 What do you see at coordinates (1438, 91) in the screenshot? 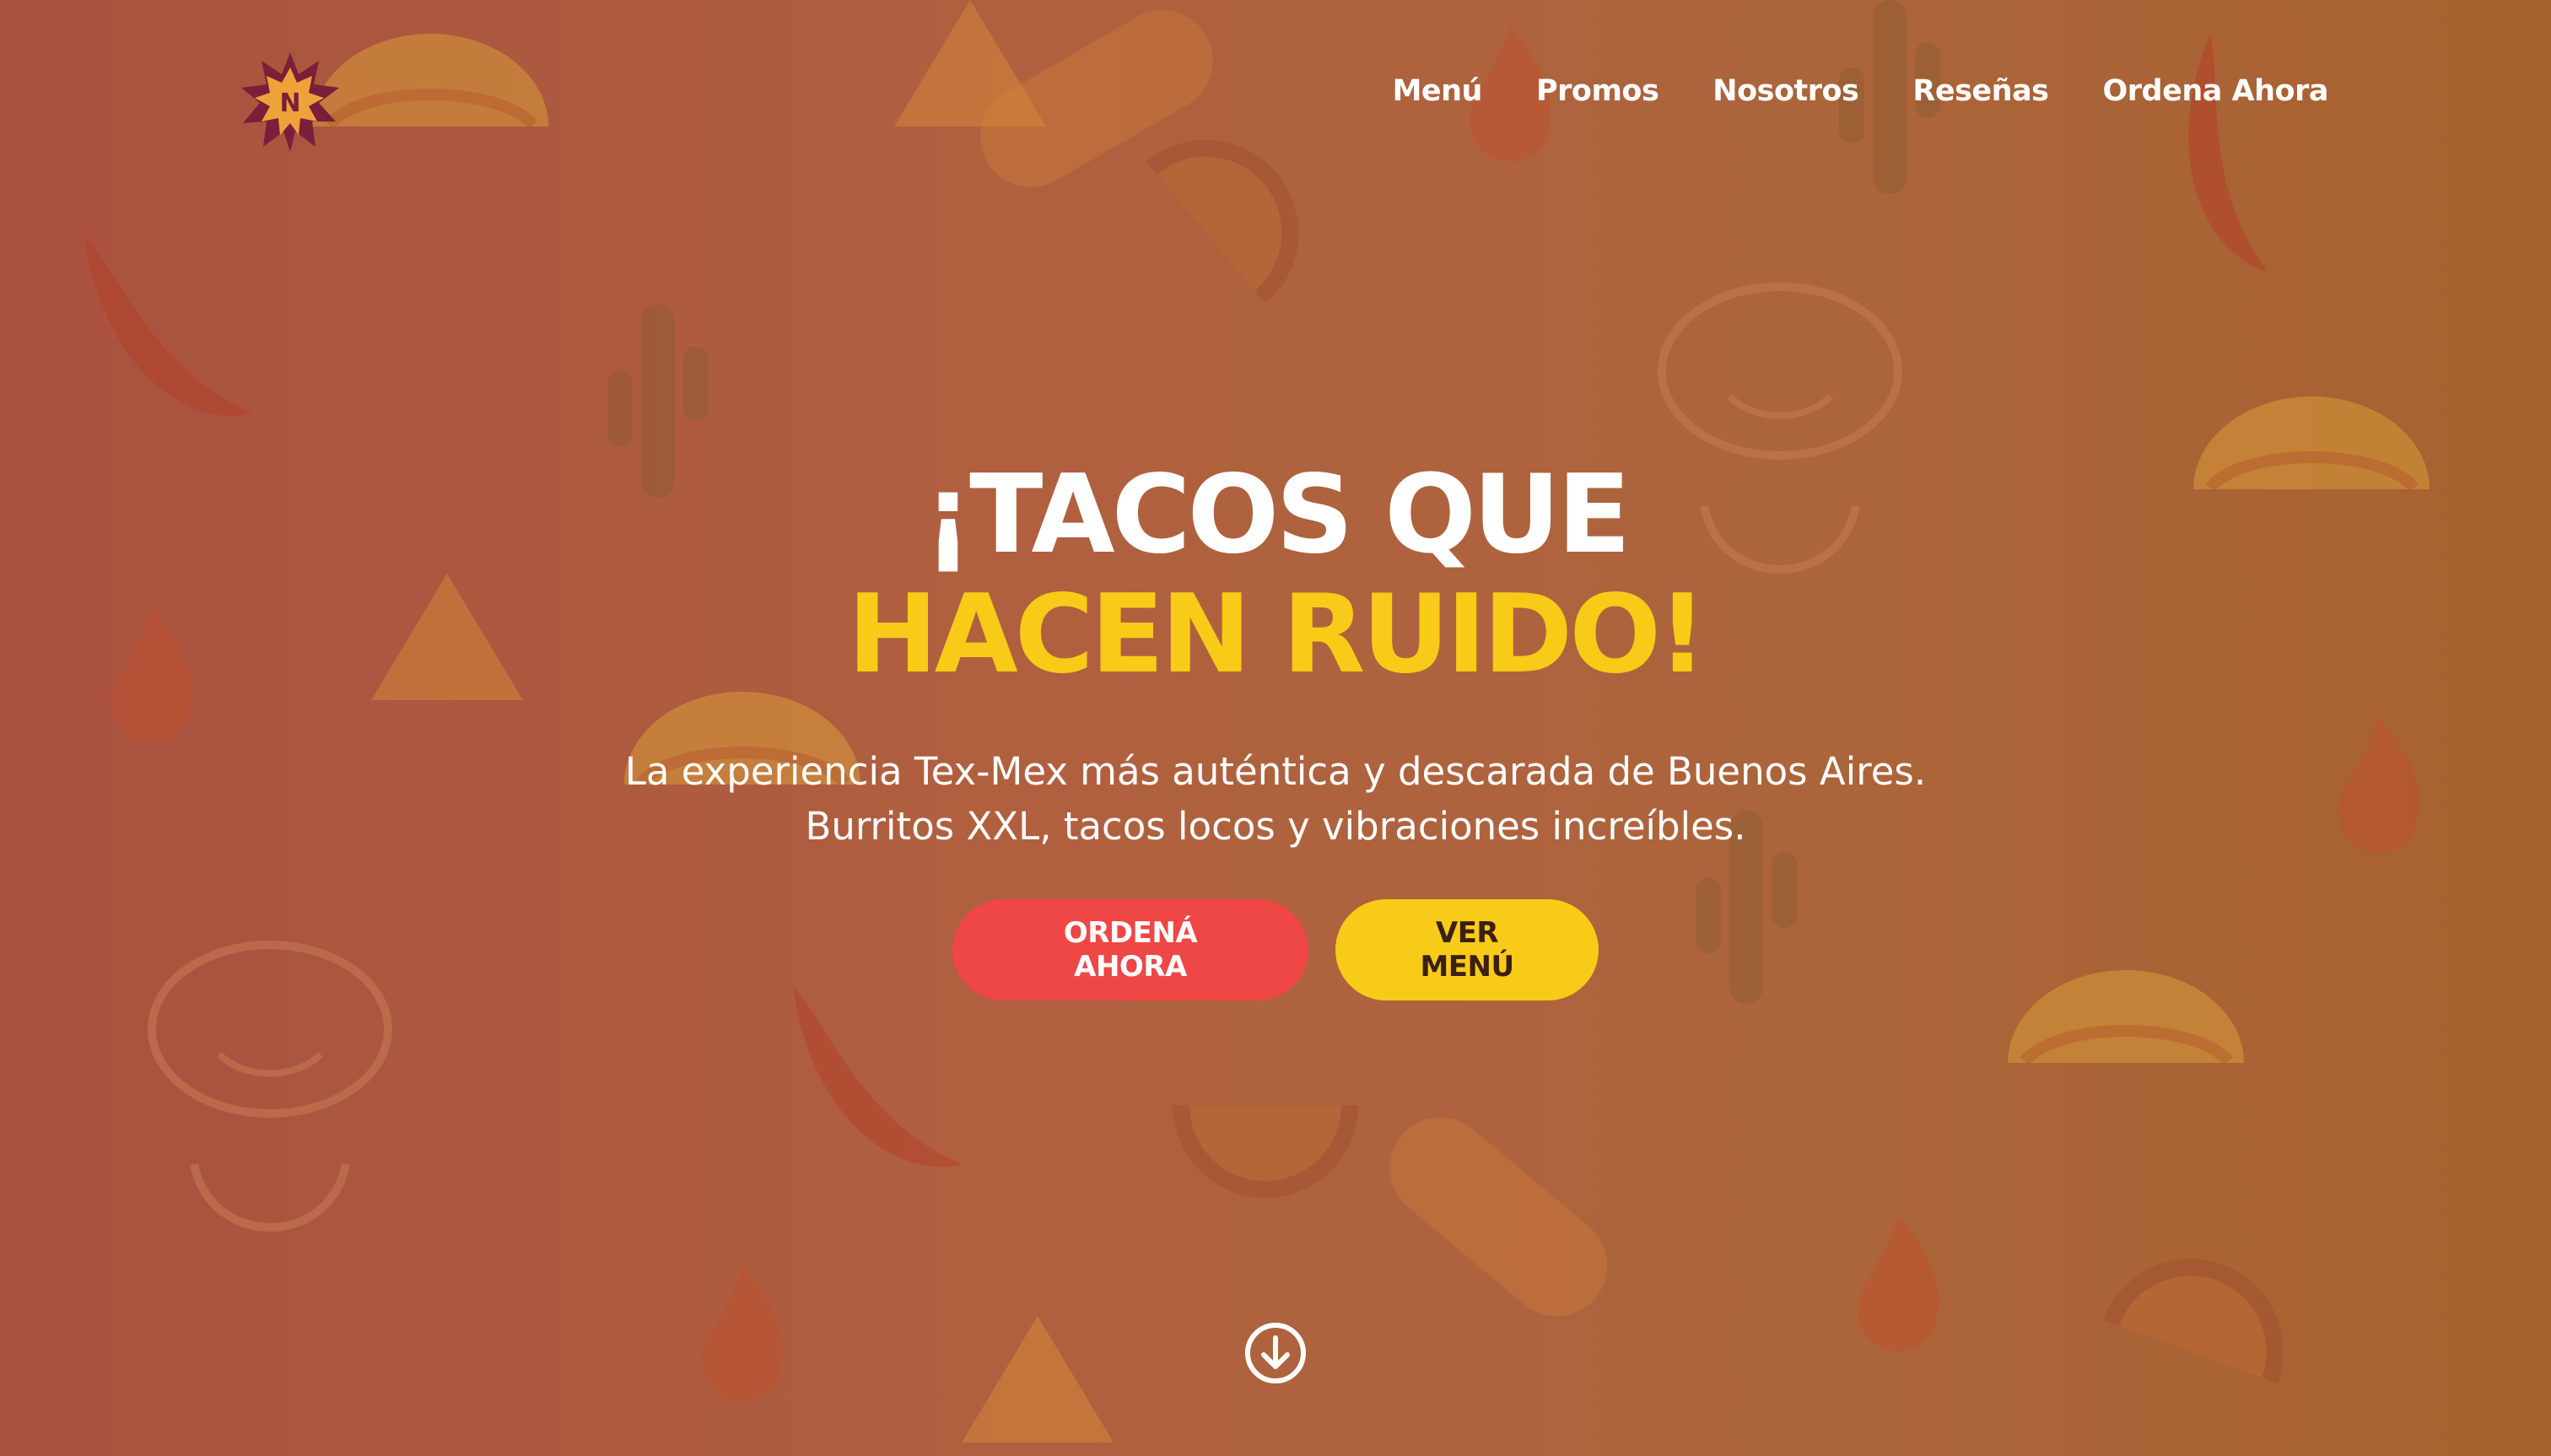
I see `nav-item-menu: Menú` at bounding box center [1438, 91].